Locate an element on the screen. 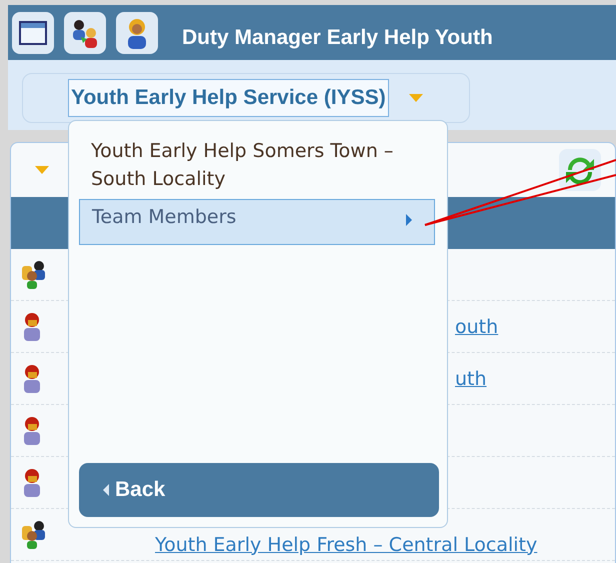 The width and height of the screenshot is (616, 563). back-arrow-icon is located at coordinates (106, 490).